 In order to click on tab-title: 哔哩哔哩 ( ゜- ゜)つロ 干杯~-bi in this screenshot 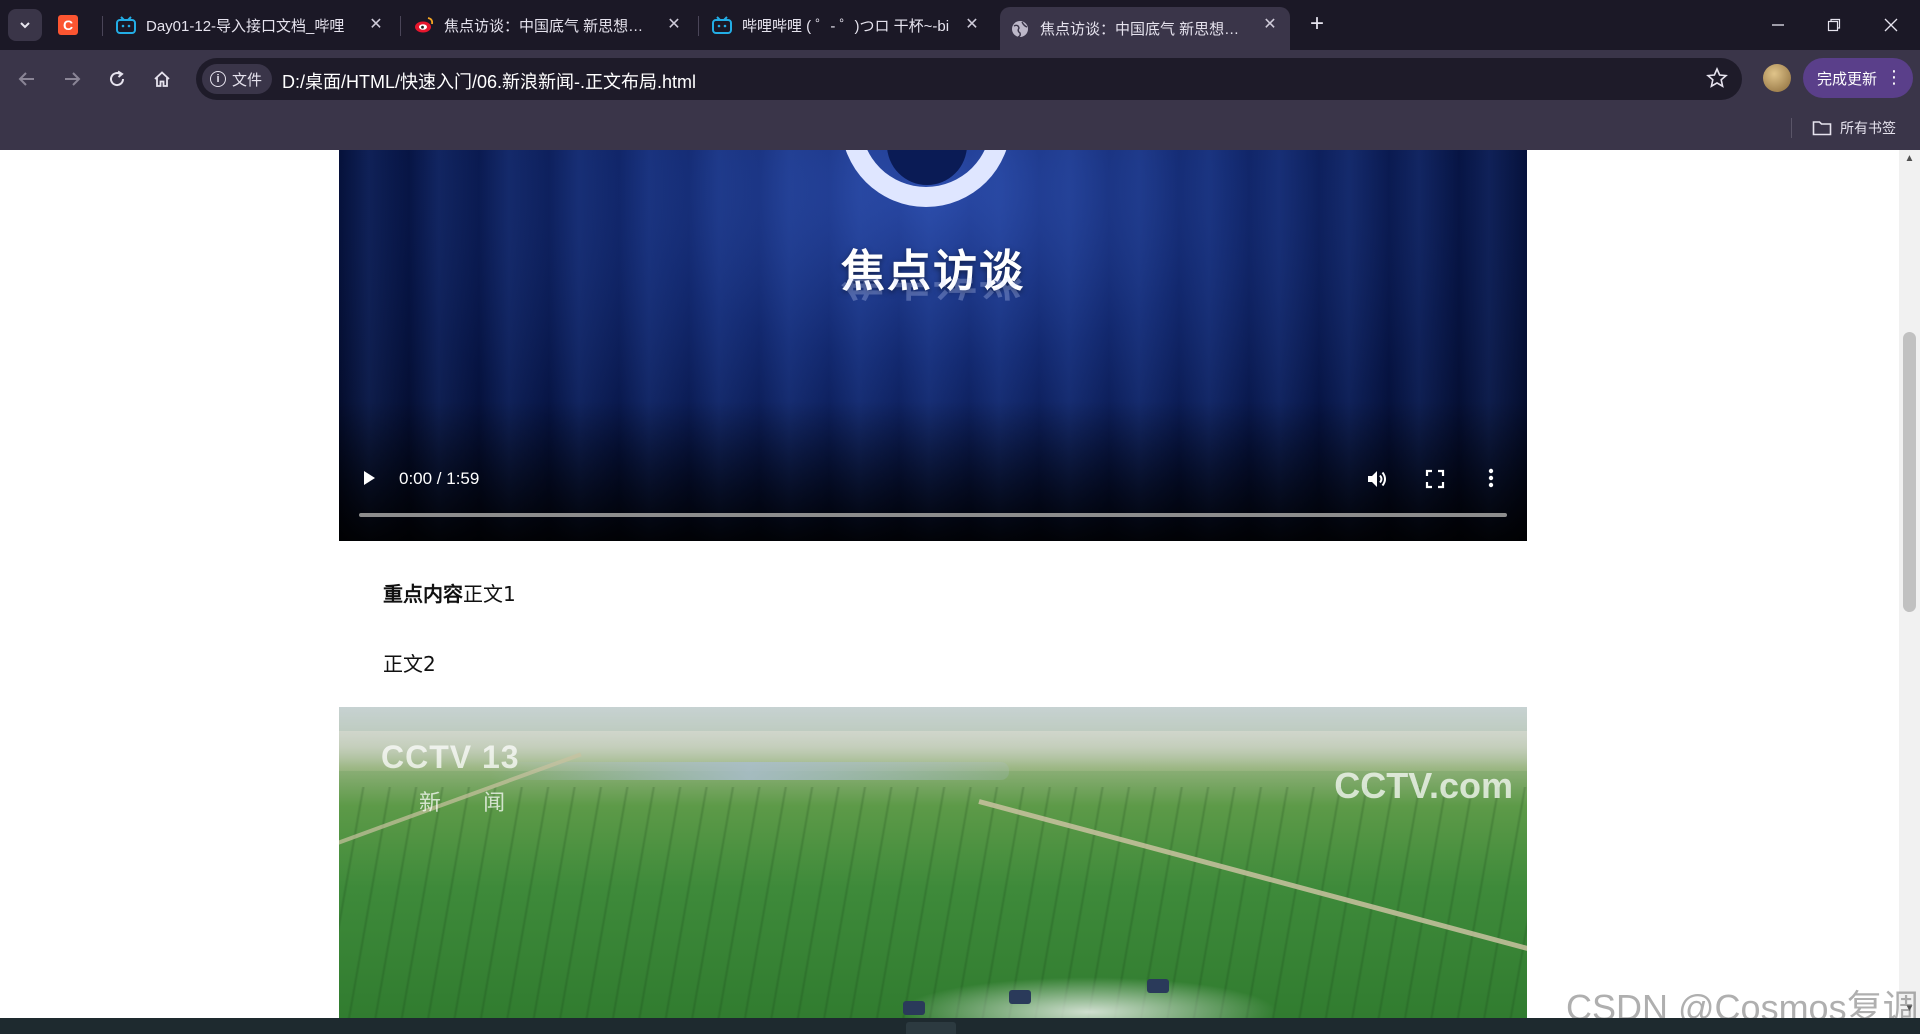, I will do `click(846, 26)`.